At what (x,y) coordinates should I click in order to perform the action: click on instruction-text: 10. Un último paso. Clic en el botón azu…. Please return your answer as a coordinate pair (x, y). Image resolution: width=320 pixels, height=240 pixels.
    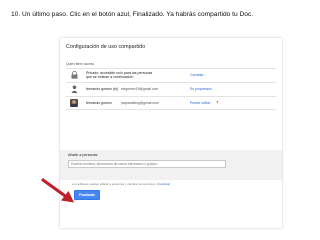
    Looking at the image, I should click on (132, 14).